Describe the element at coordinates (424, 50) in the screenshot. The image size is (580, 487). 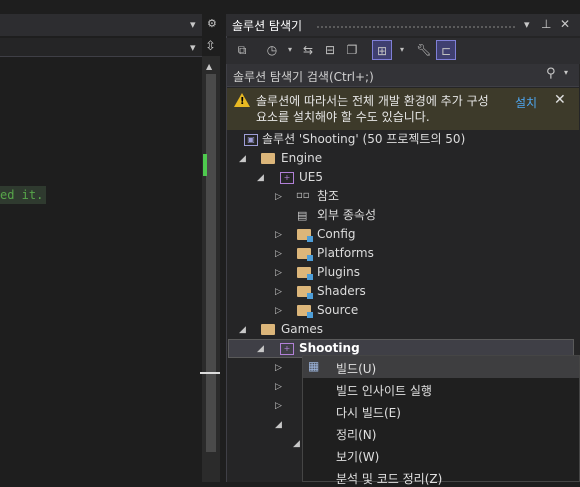
I see `wrench-icon: 🔧︎` at that location.